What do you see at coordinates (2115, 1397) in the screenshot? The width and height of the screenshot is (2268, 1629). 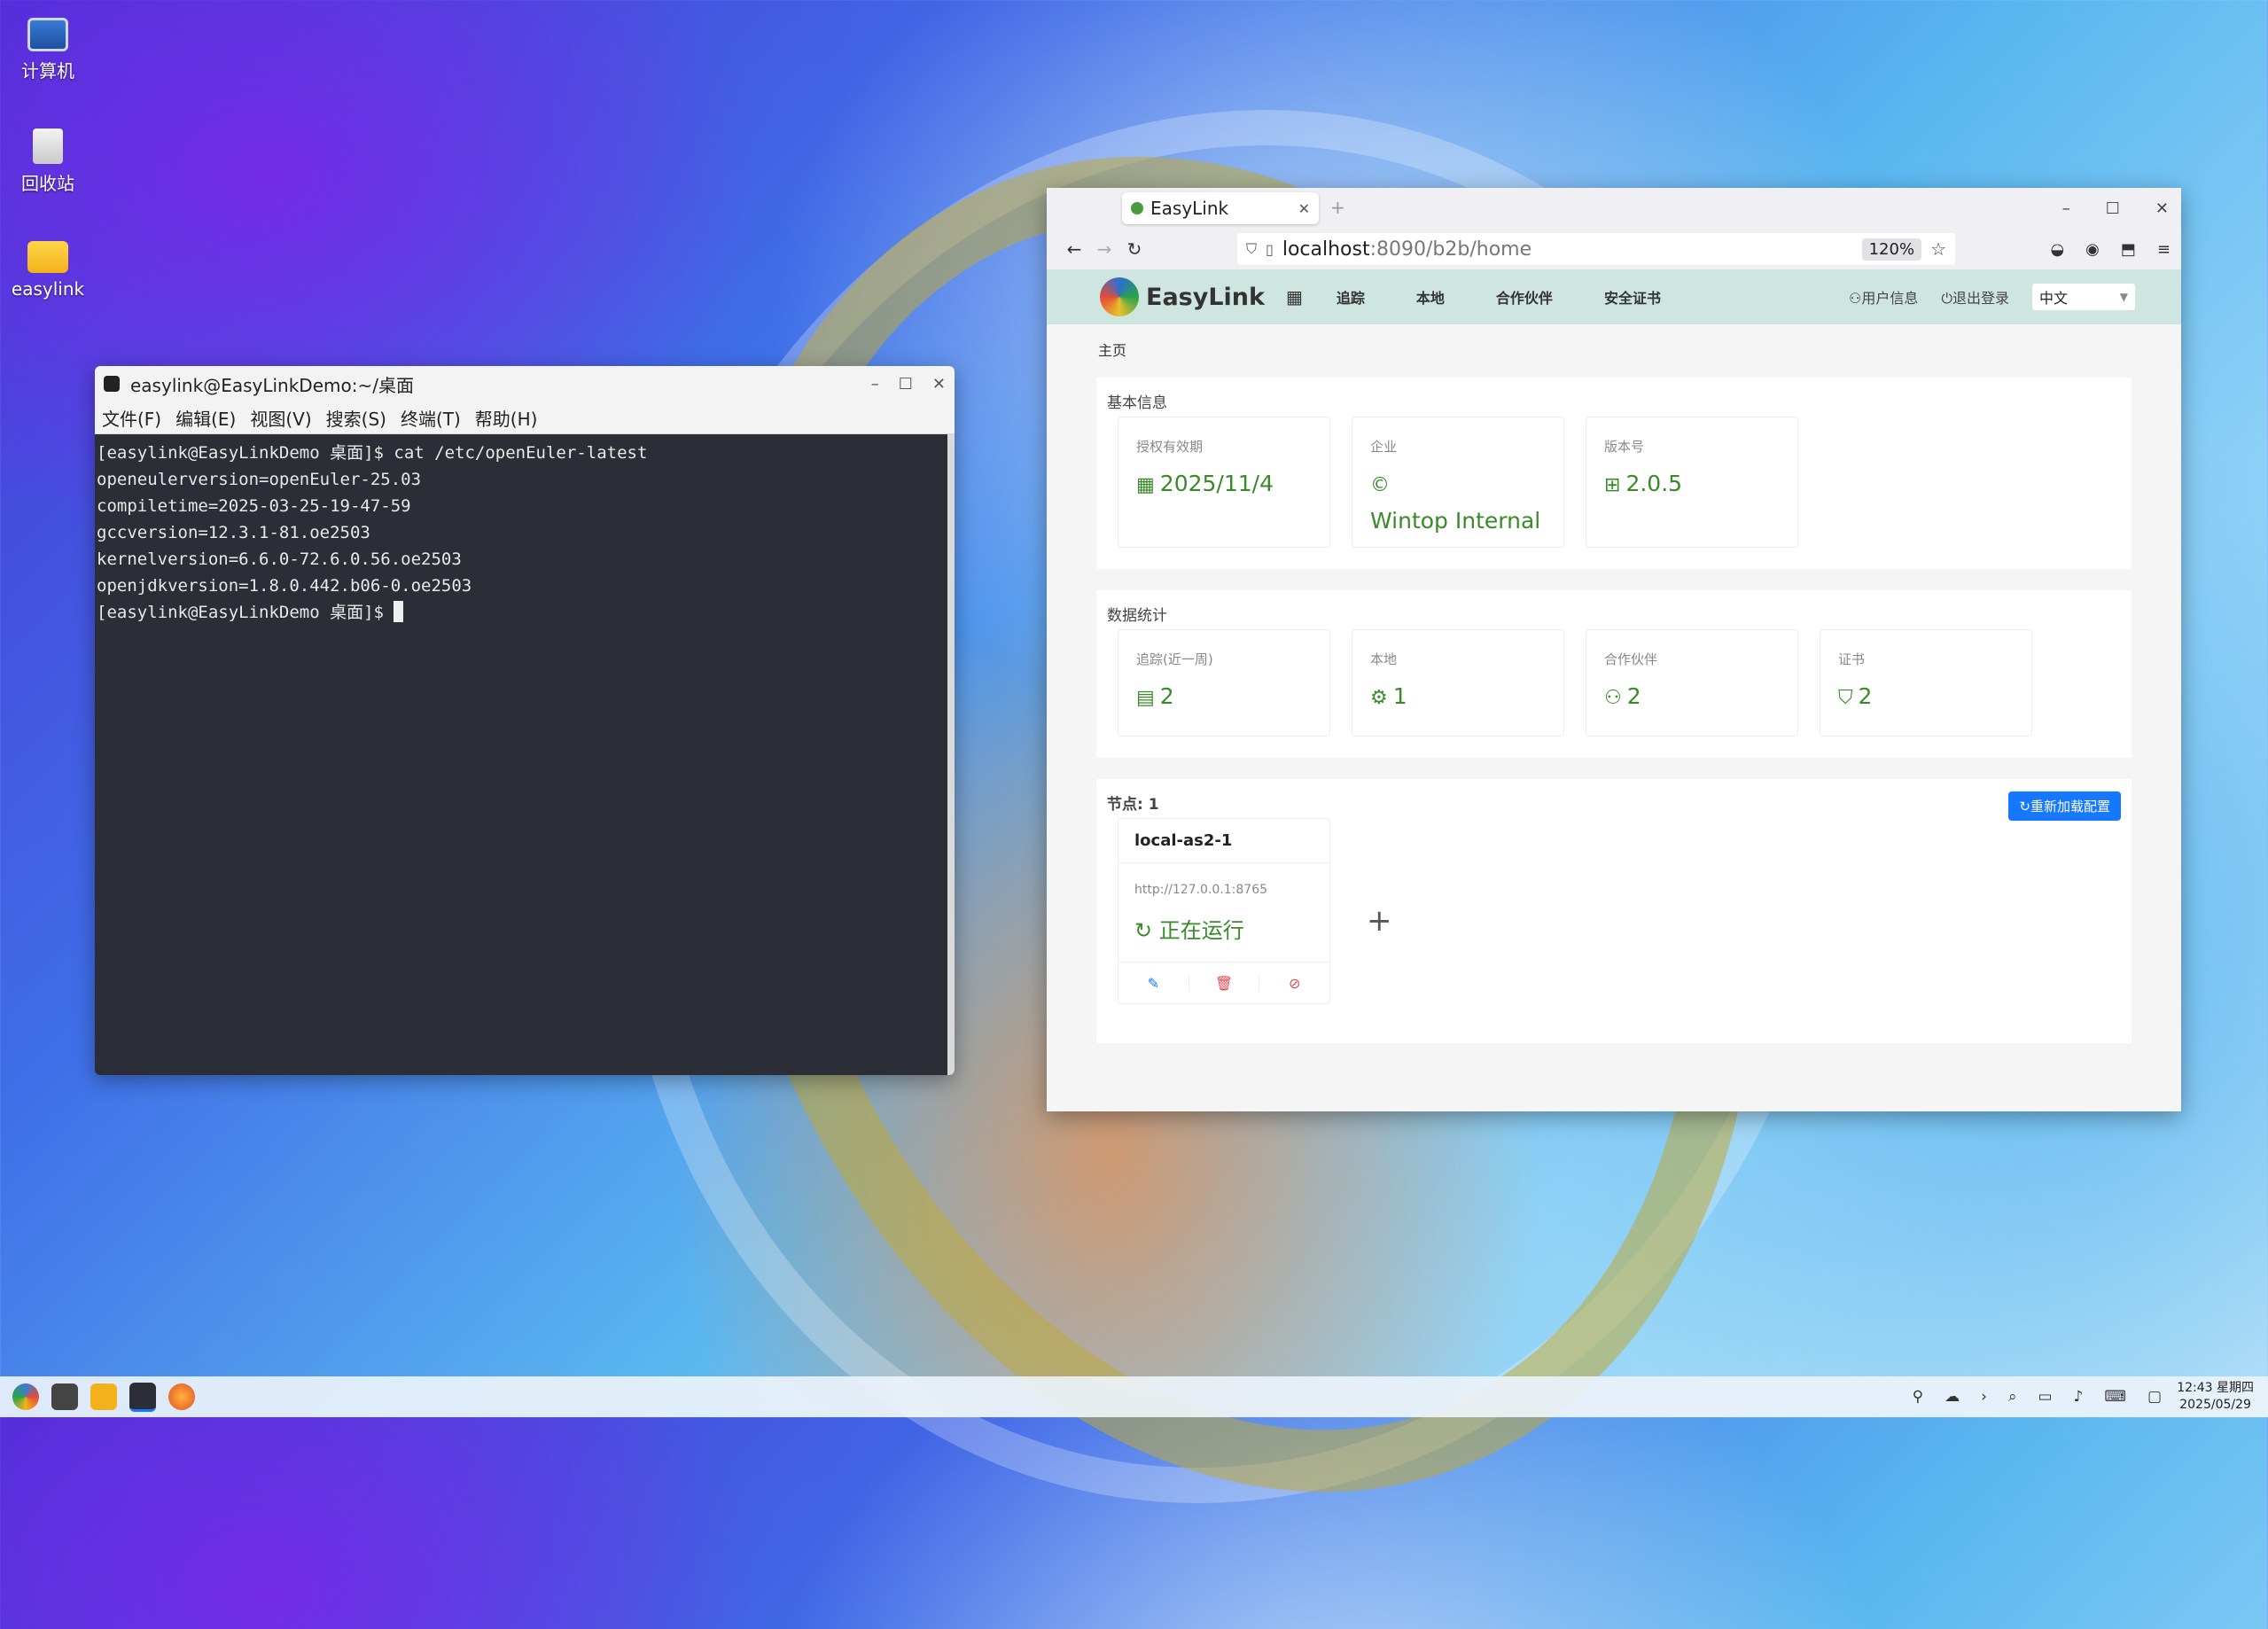 I see `input-method-icon: ⌨` at bounding box center [2115, 1397].